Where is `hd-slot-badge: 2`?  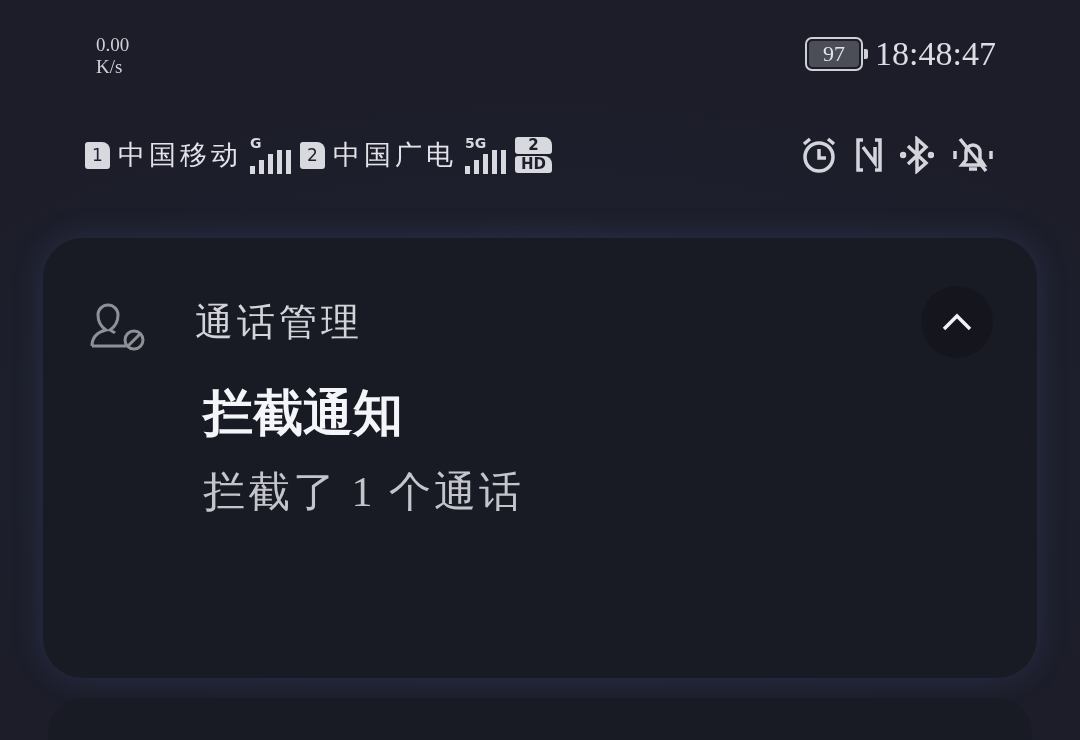 hd-slot-badge: 2 is located at coordinates (533, 145).